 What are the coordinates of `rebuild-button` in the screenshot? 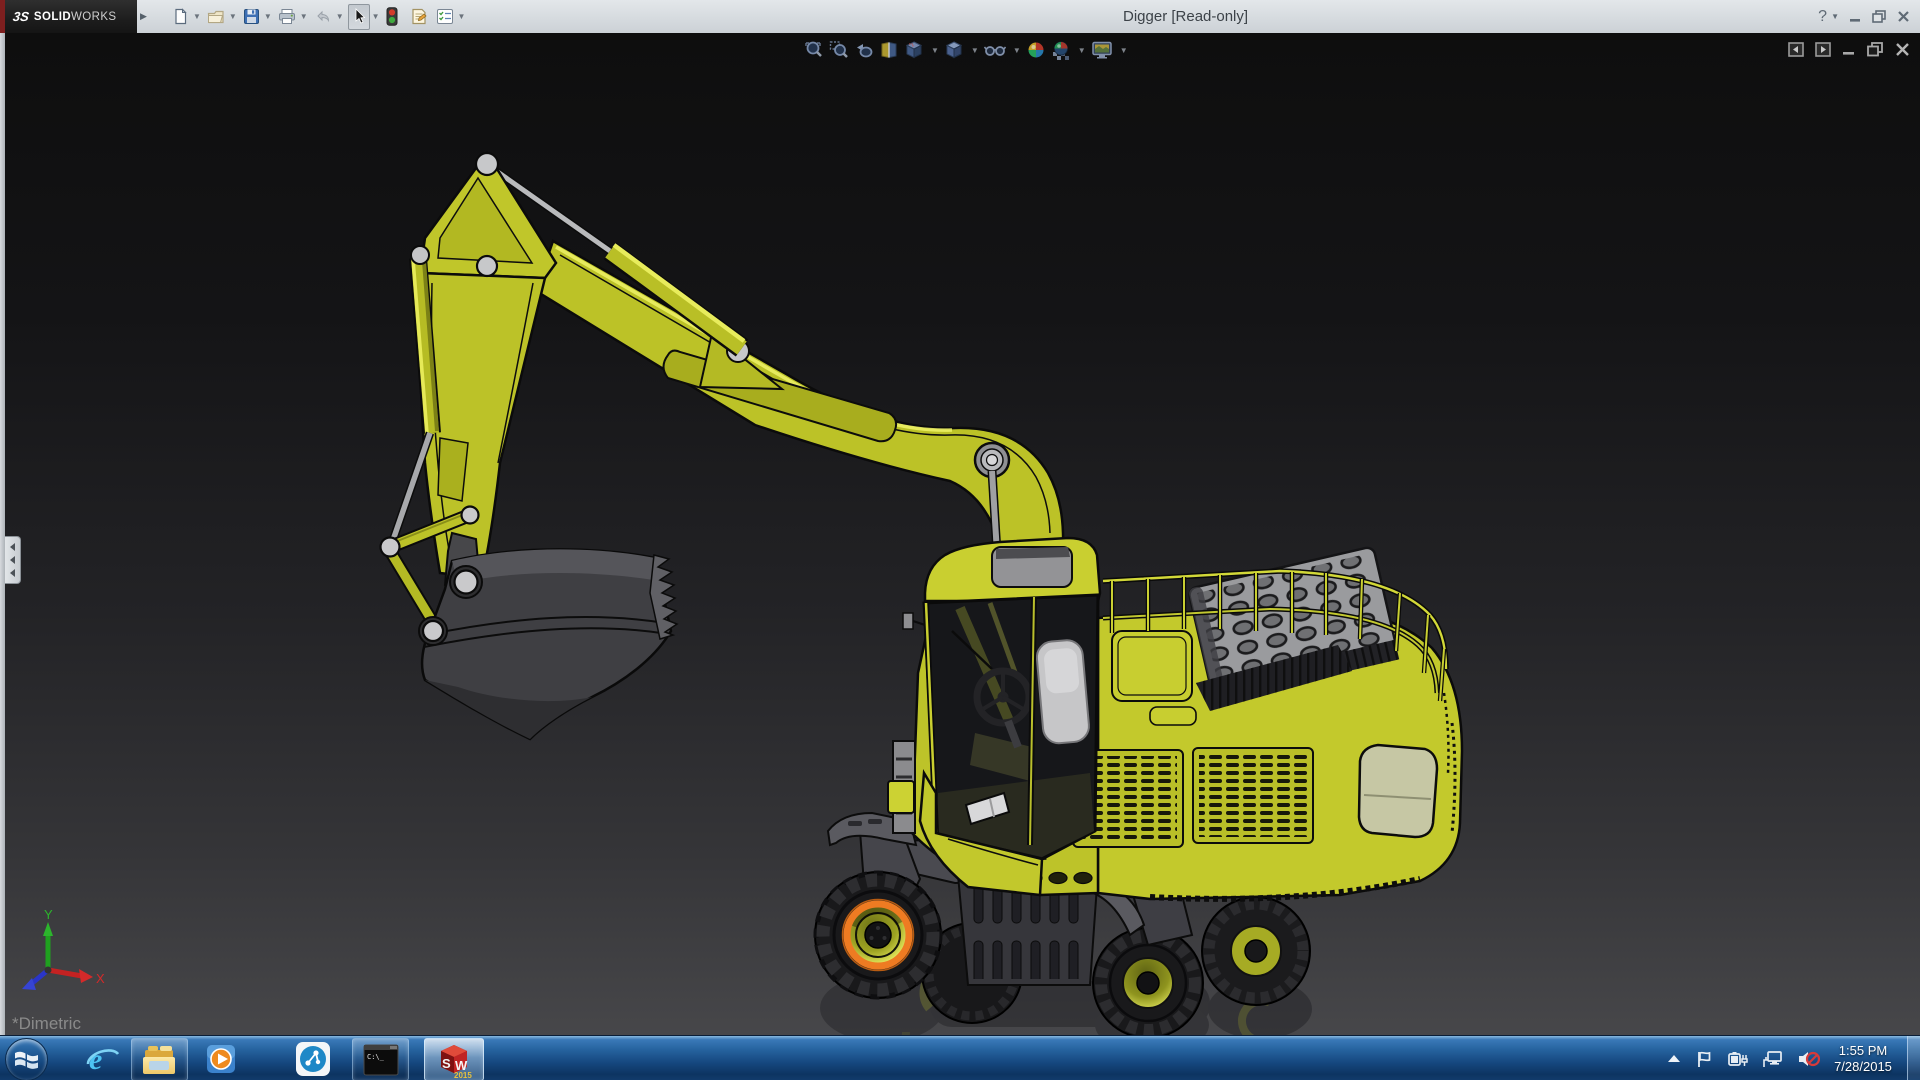 It's located at (392, 17).